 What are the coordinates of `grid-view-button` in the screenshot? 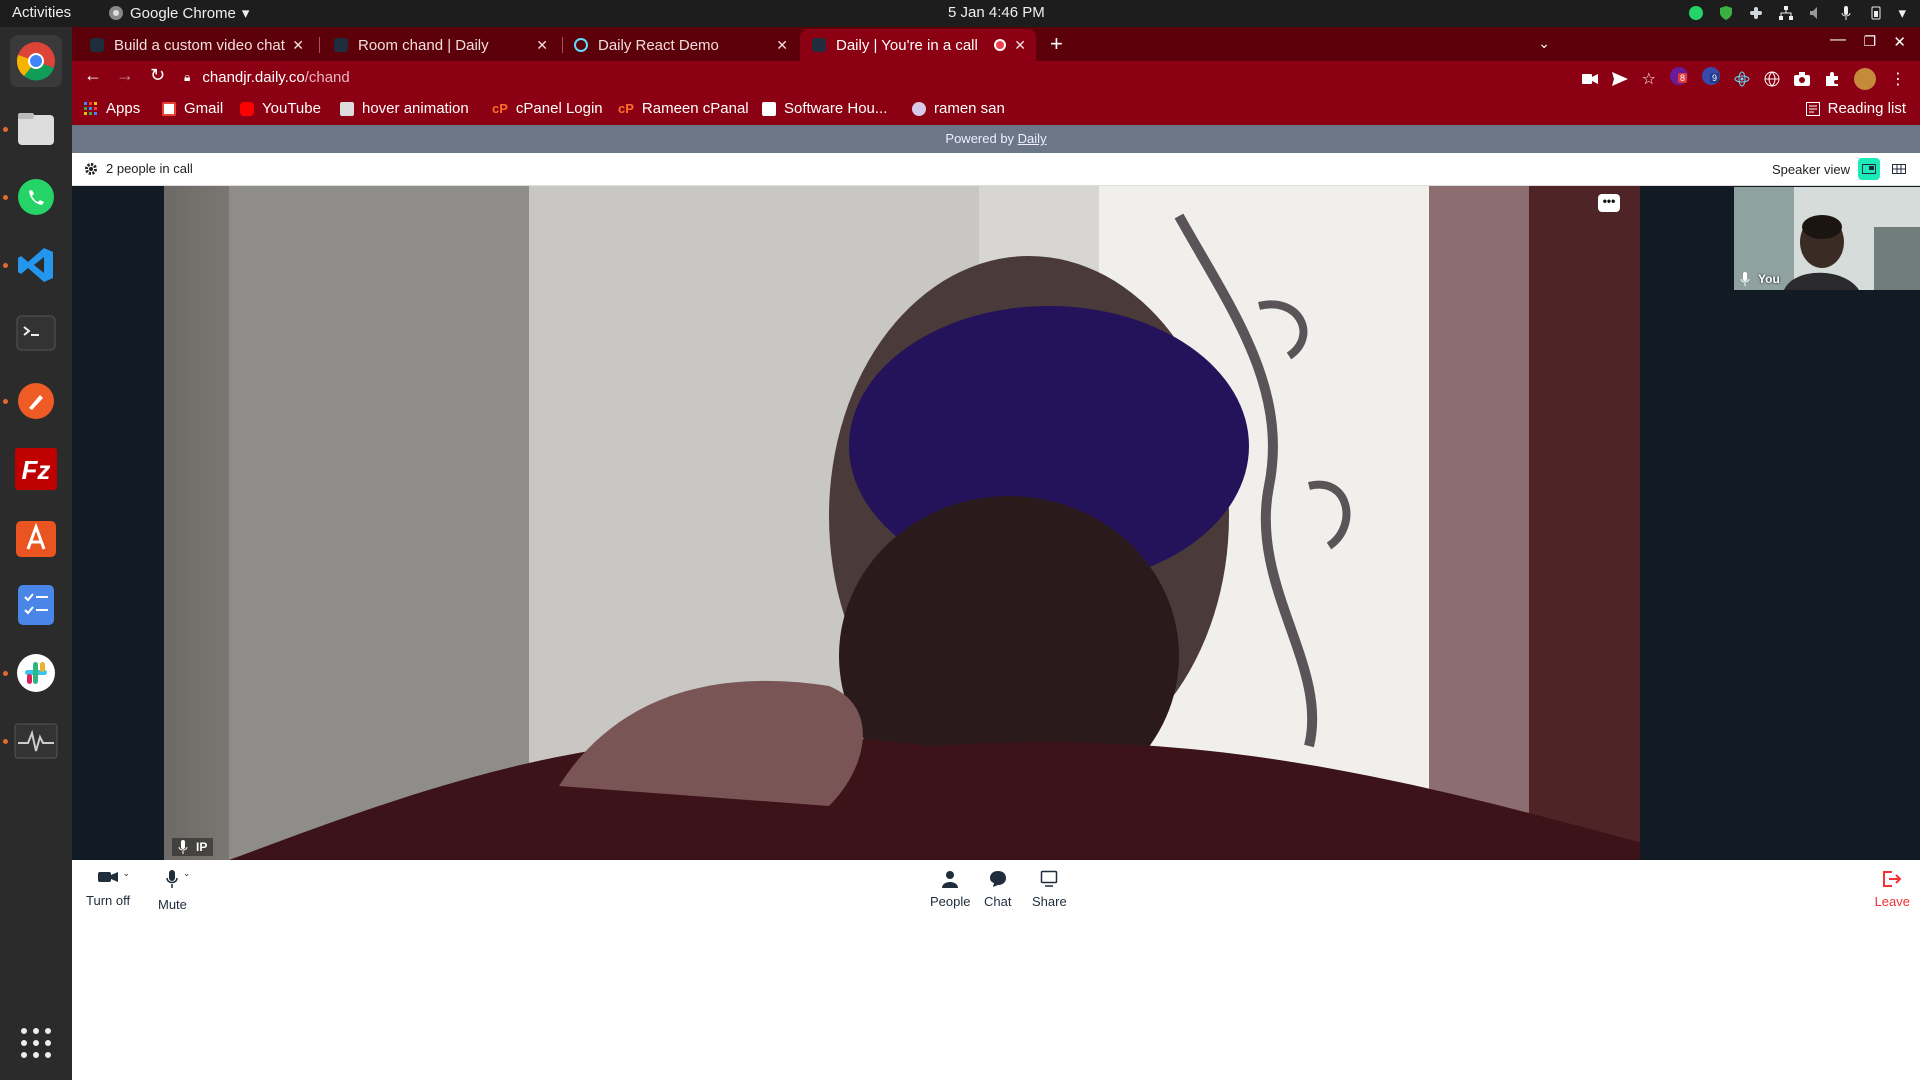 It's located at (1899, 169).